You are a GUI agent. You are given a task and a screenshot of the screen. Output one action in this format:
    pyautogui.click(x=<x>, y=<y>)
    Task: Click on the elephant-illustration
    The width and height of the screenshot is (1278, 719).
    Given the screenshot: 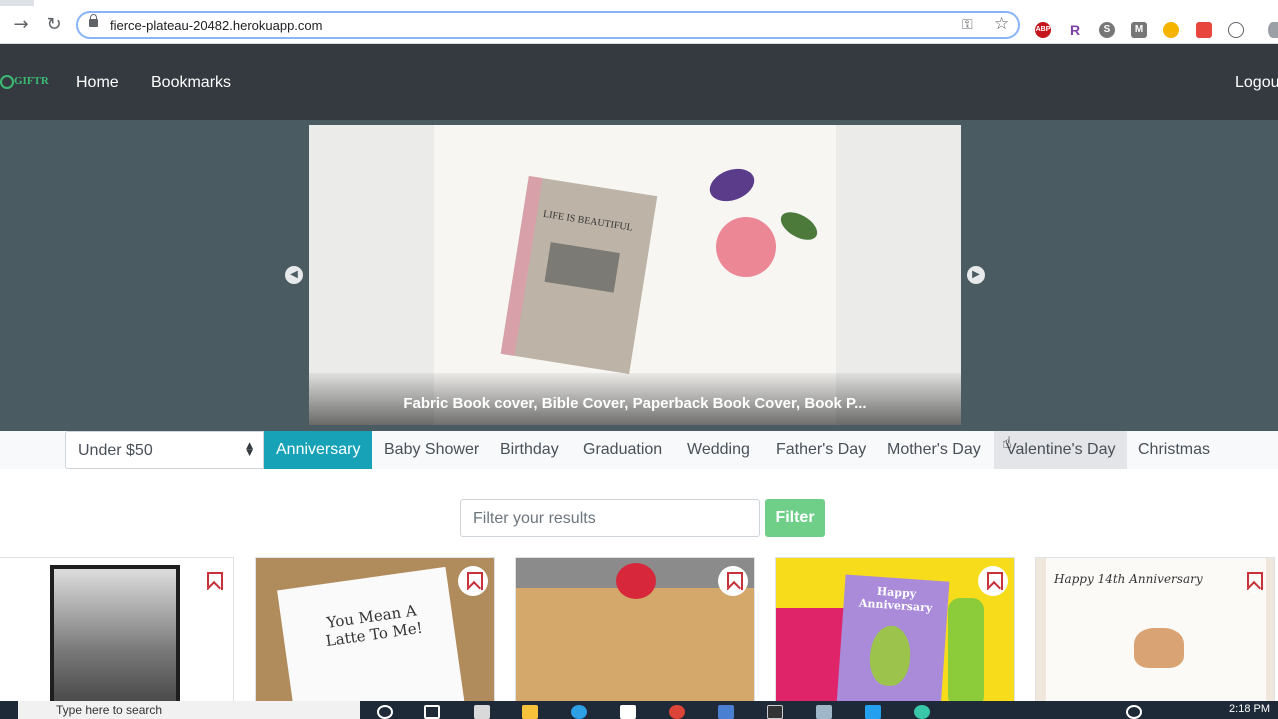 What is the action you would take?
    pyautogui.click(x=1159, y=648)
    